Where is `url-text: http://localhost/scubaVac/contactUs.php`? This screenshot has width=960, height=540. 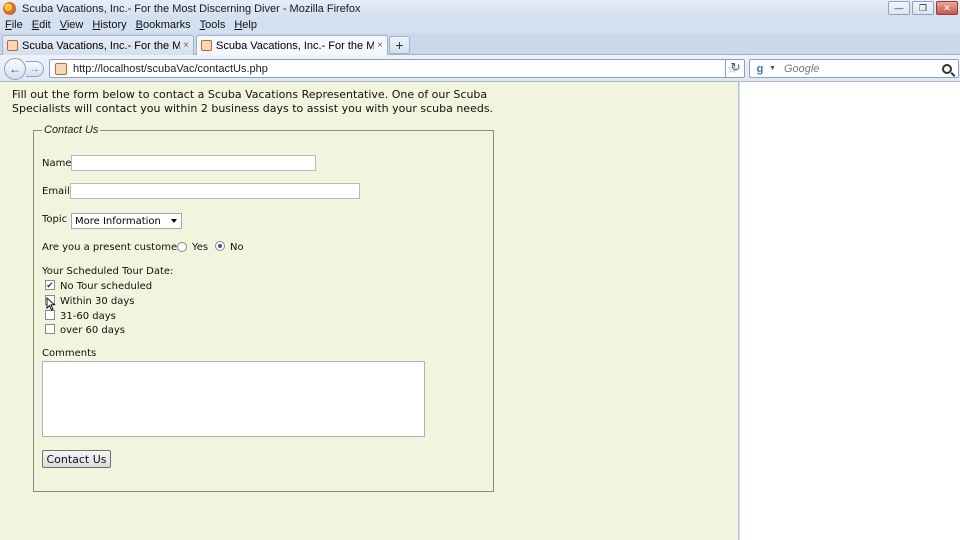
url-text: http://localhost/scubaVac/contactUs.php is located at coordinates (399, 69).